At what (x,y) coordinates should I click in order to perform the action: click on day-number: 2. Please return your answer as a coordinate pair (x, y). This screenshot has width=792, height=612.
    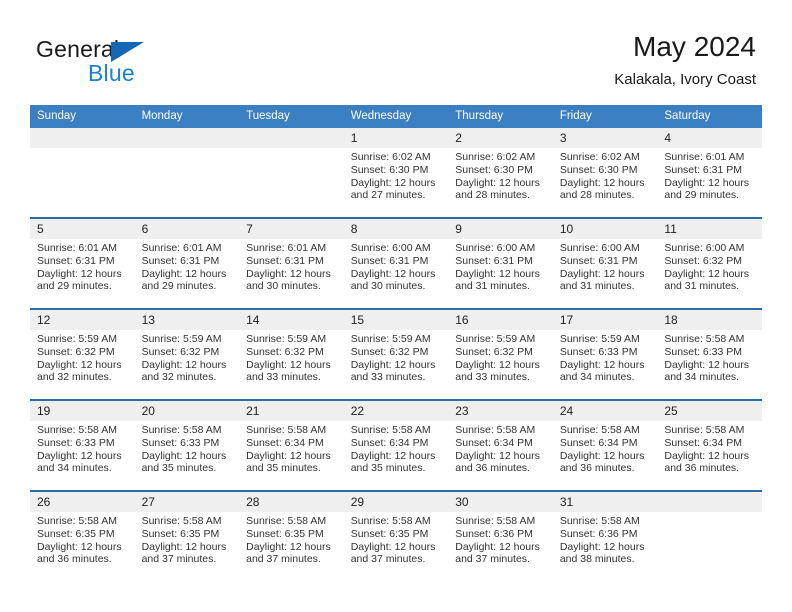
    Looking at the image, I should click on (500, 138).